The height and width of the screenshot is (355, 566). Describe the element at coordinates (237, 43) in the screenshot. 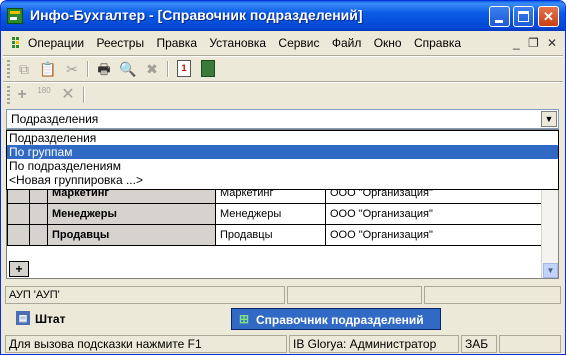

I see `menu-setup: Установка` at that location.